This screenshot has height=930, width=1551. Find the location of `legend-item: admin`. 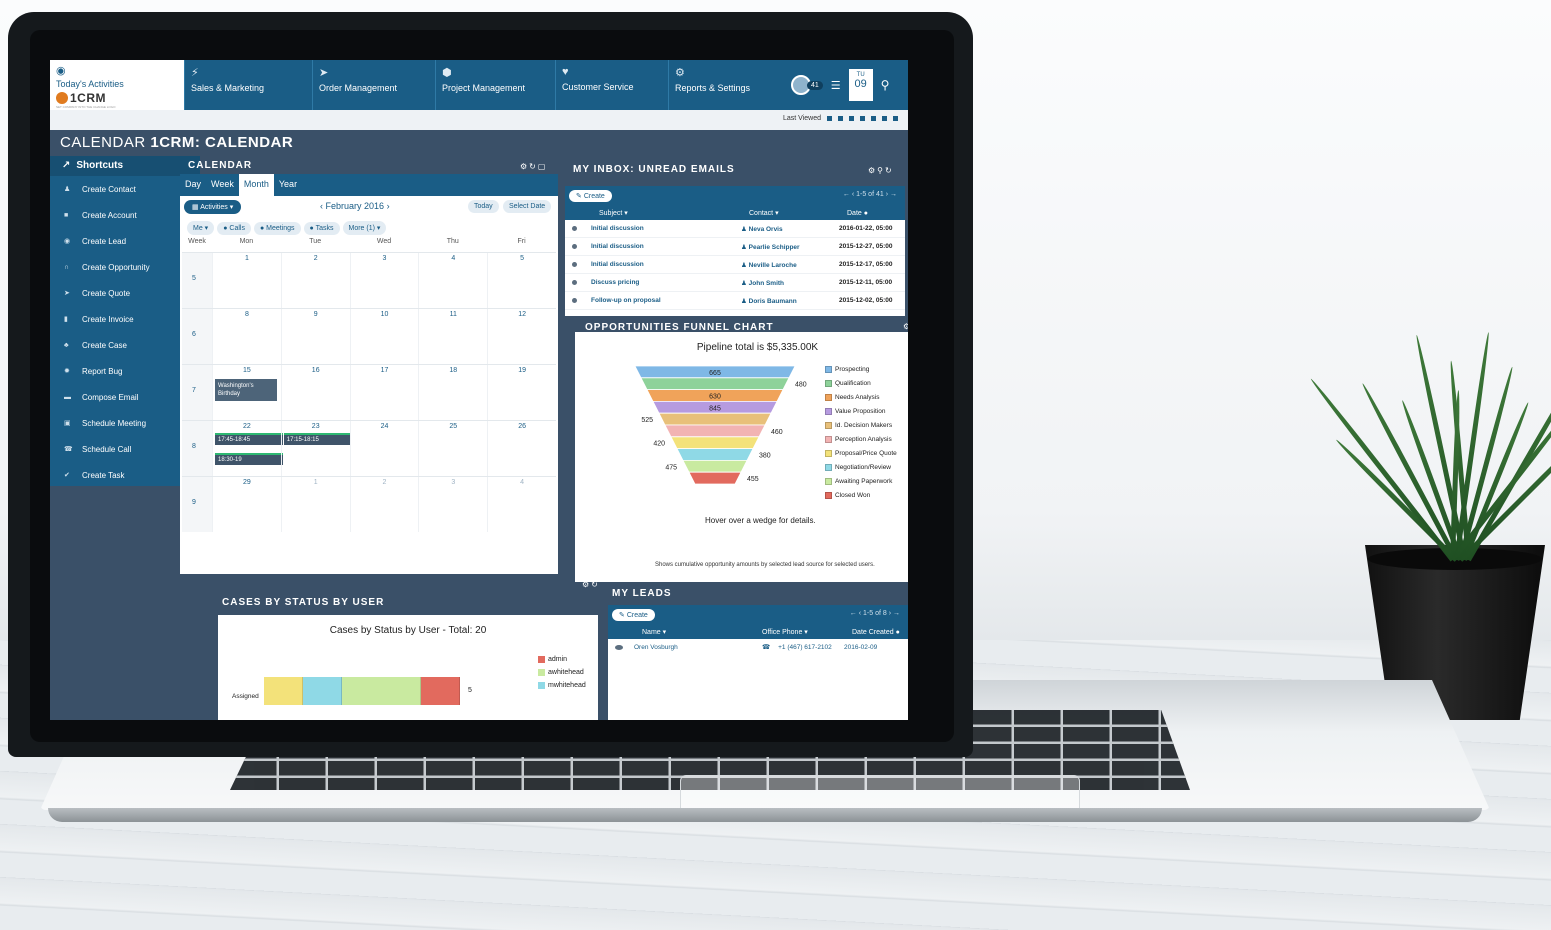

legend-item: admin is located at coordinates (562, 659).